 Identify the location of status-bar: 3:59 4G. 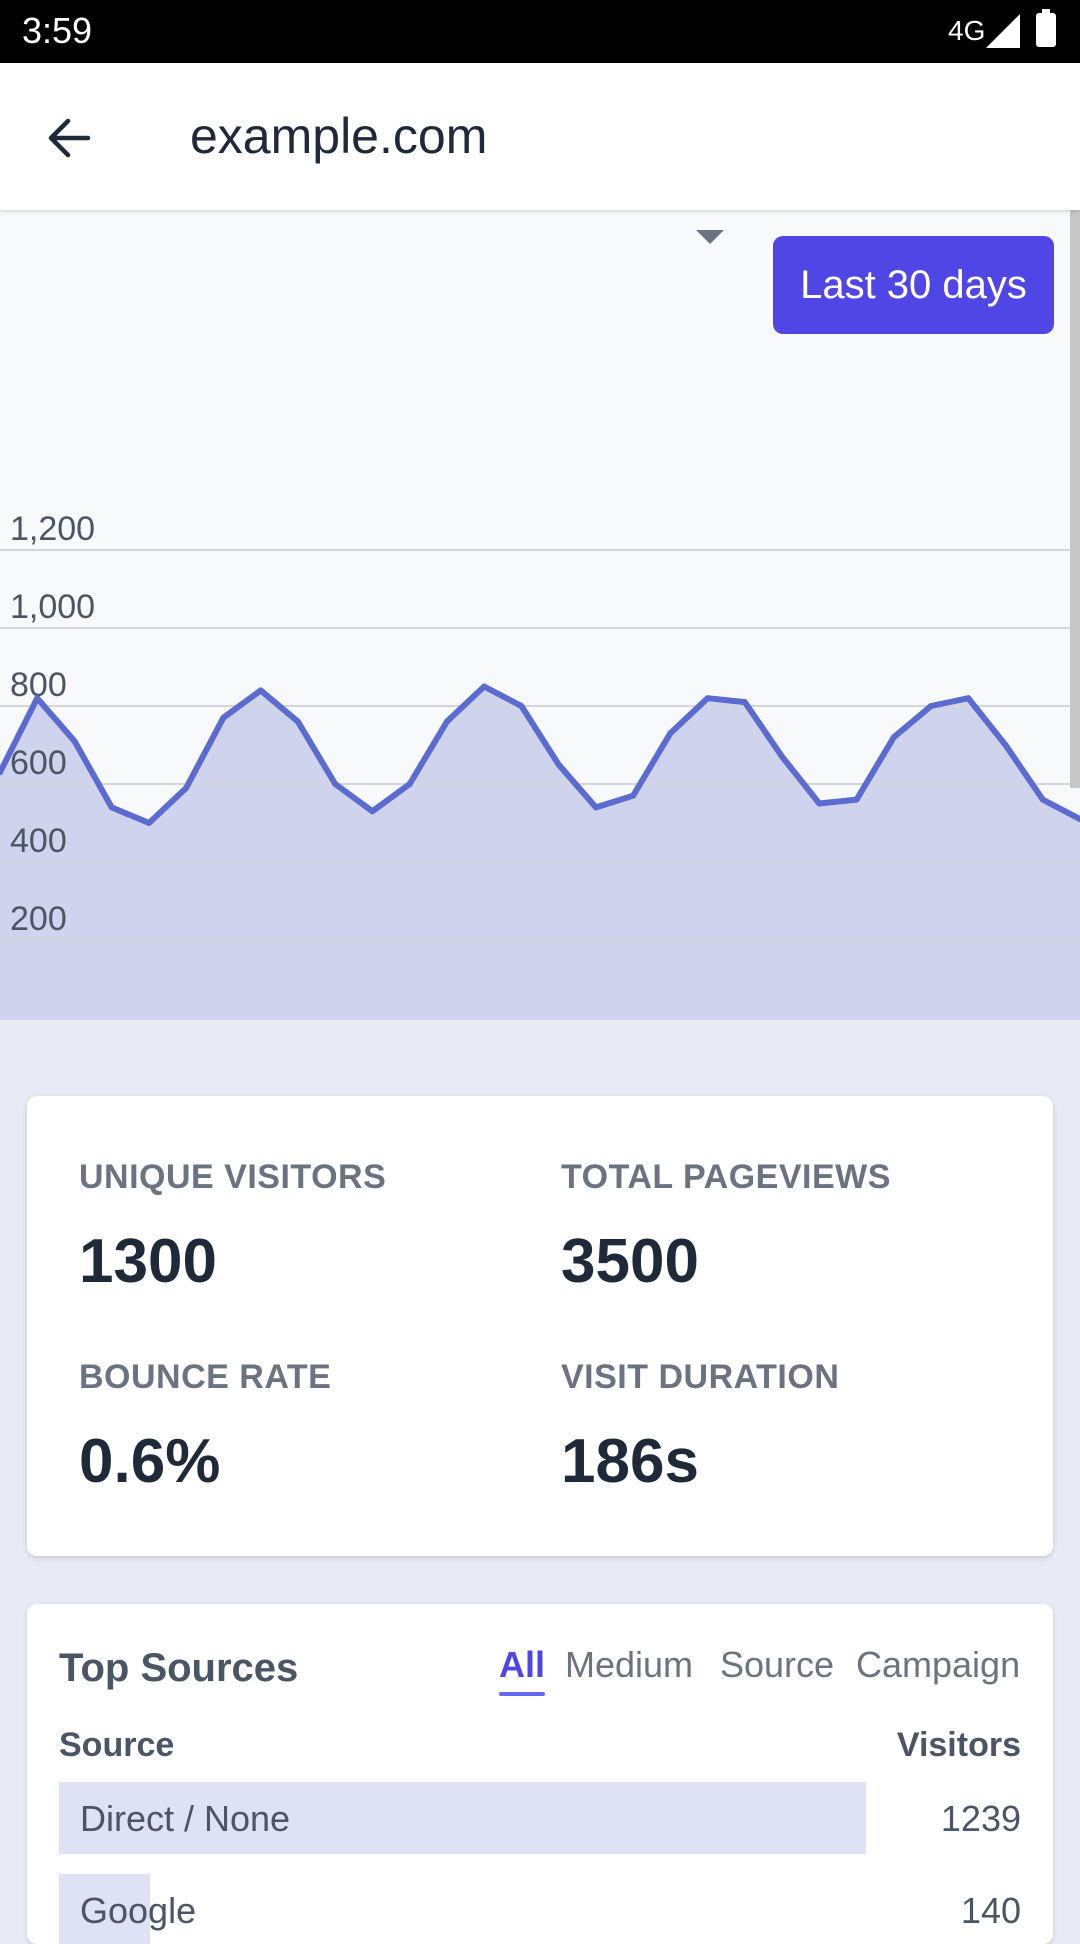
(540, 31).